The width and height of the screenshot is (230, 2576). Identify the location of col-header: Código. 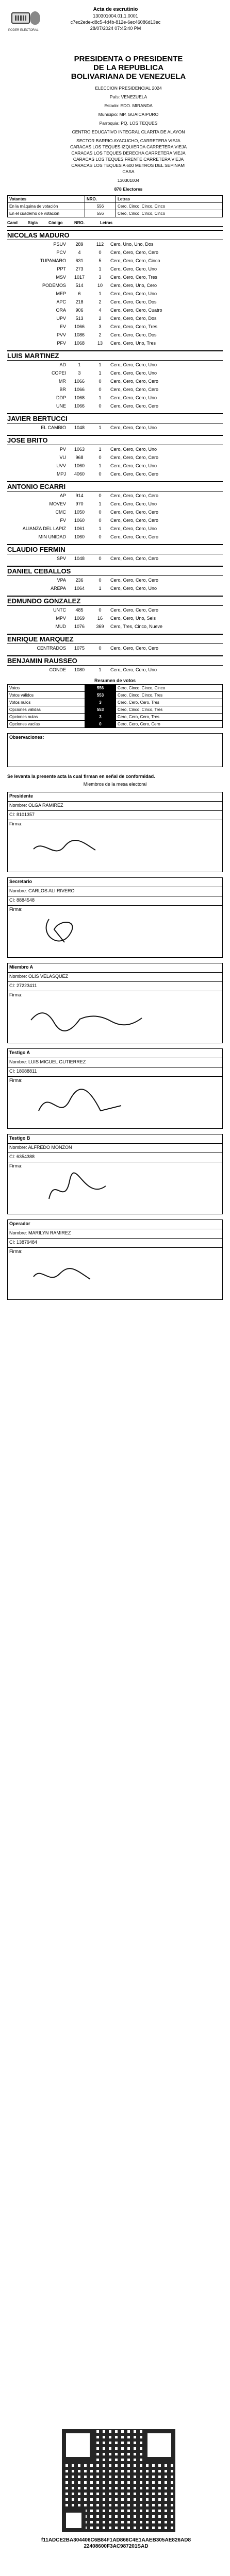
(55, 223).